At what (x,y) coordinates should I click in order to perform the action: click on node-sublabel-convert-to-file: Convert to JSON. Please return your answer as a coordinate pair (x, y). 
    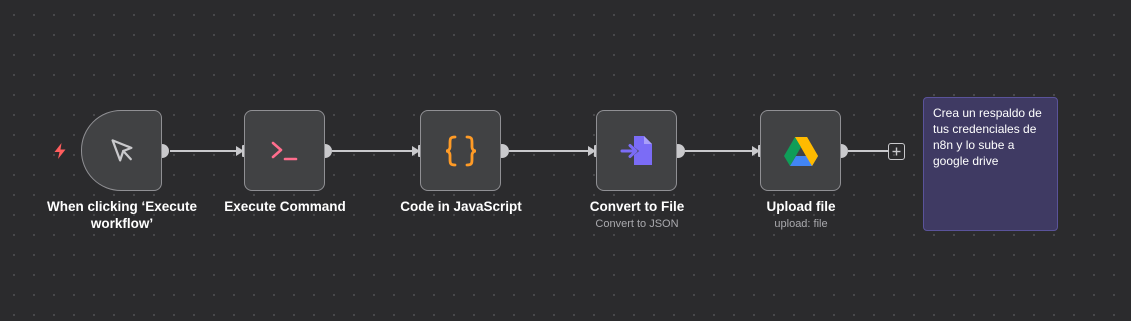
    Looking at the image, I should click on (637, 224).